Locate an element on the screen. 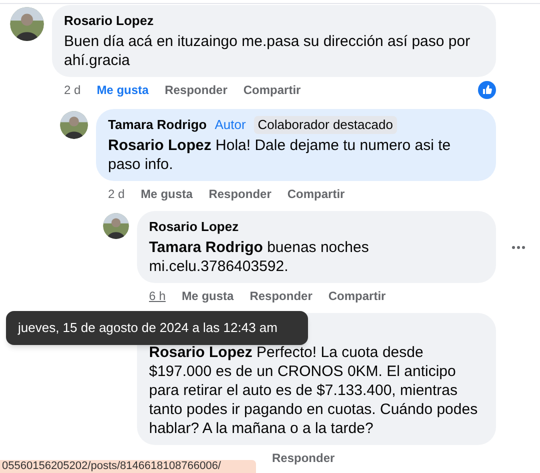 The image size is (540, 473). comment-text: Tamara Rodrigo buenas noches mi.celu.3786403592. is located at coordinates (259, 257).